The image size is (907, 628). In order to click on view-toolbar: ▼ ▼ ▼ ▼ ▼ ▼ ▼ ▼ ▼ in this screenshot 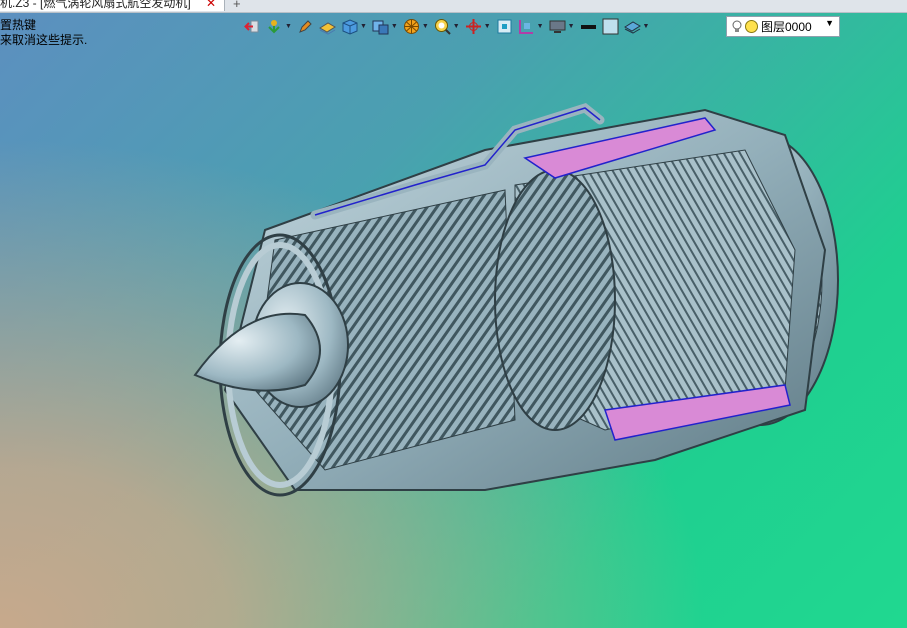, I will do `click(449, 26)`.